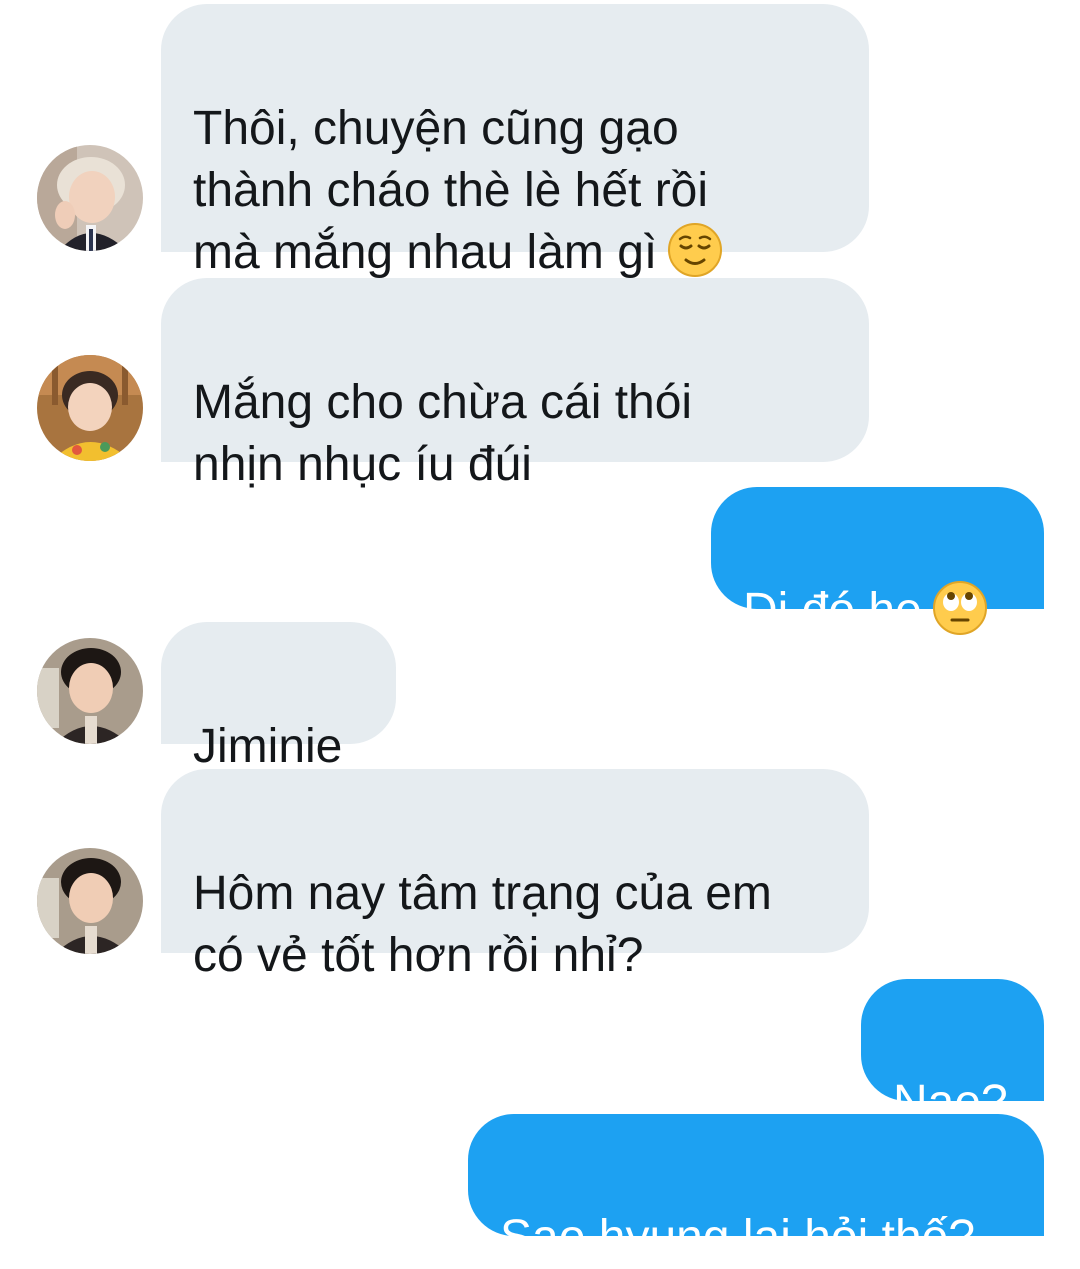  What do you see at coordinates (756, 1189) in the screenshot?
I see `message-bubble-outgoing: Sao hyung lại hỏi thế?` at bounding box center [756, 1189].